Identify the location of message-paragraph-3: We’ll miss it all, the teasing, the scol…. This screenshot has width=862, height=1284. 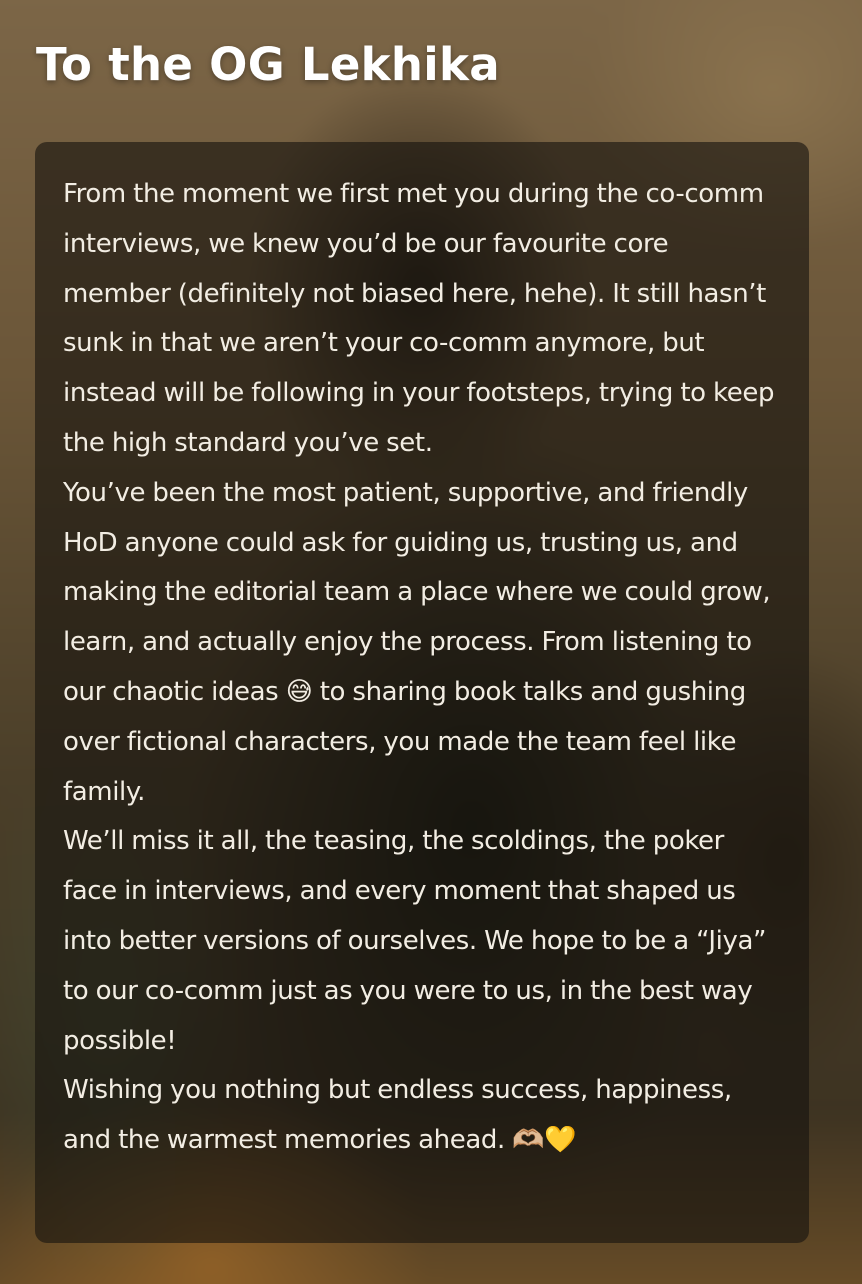
(415, 941).